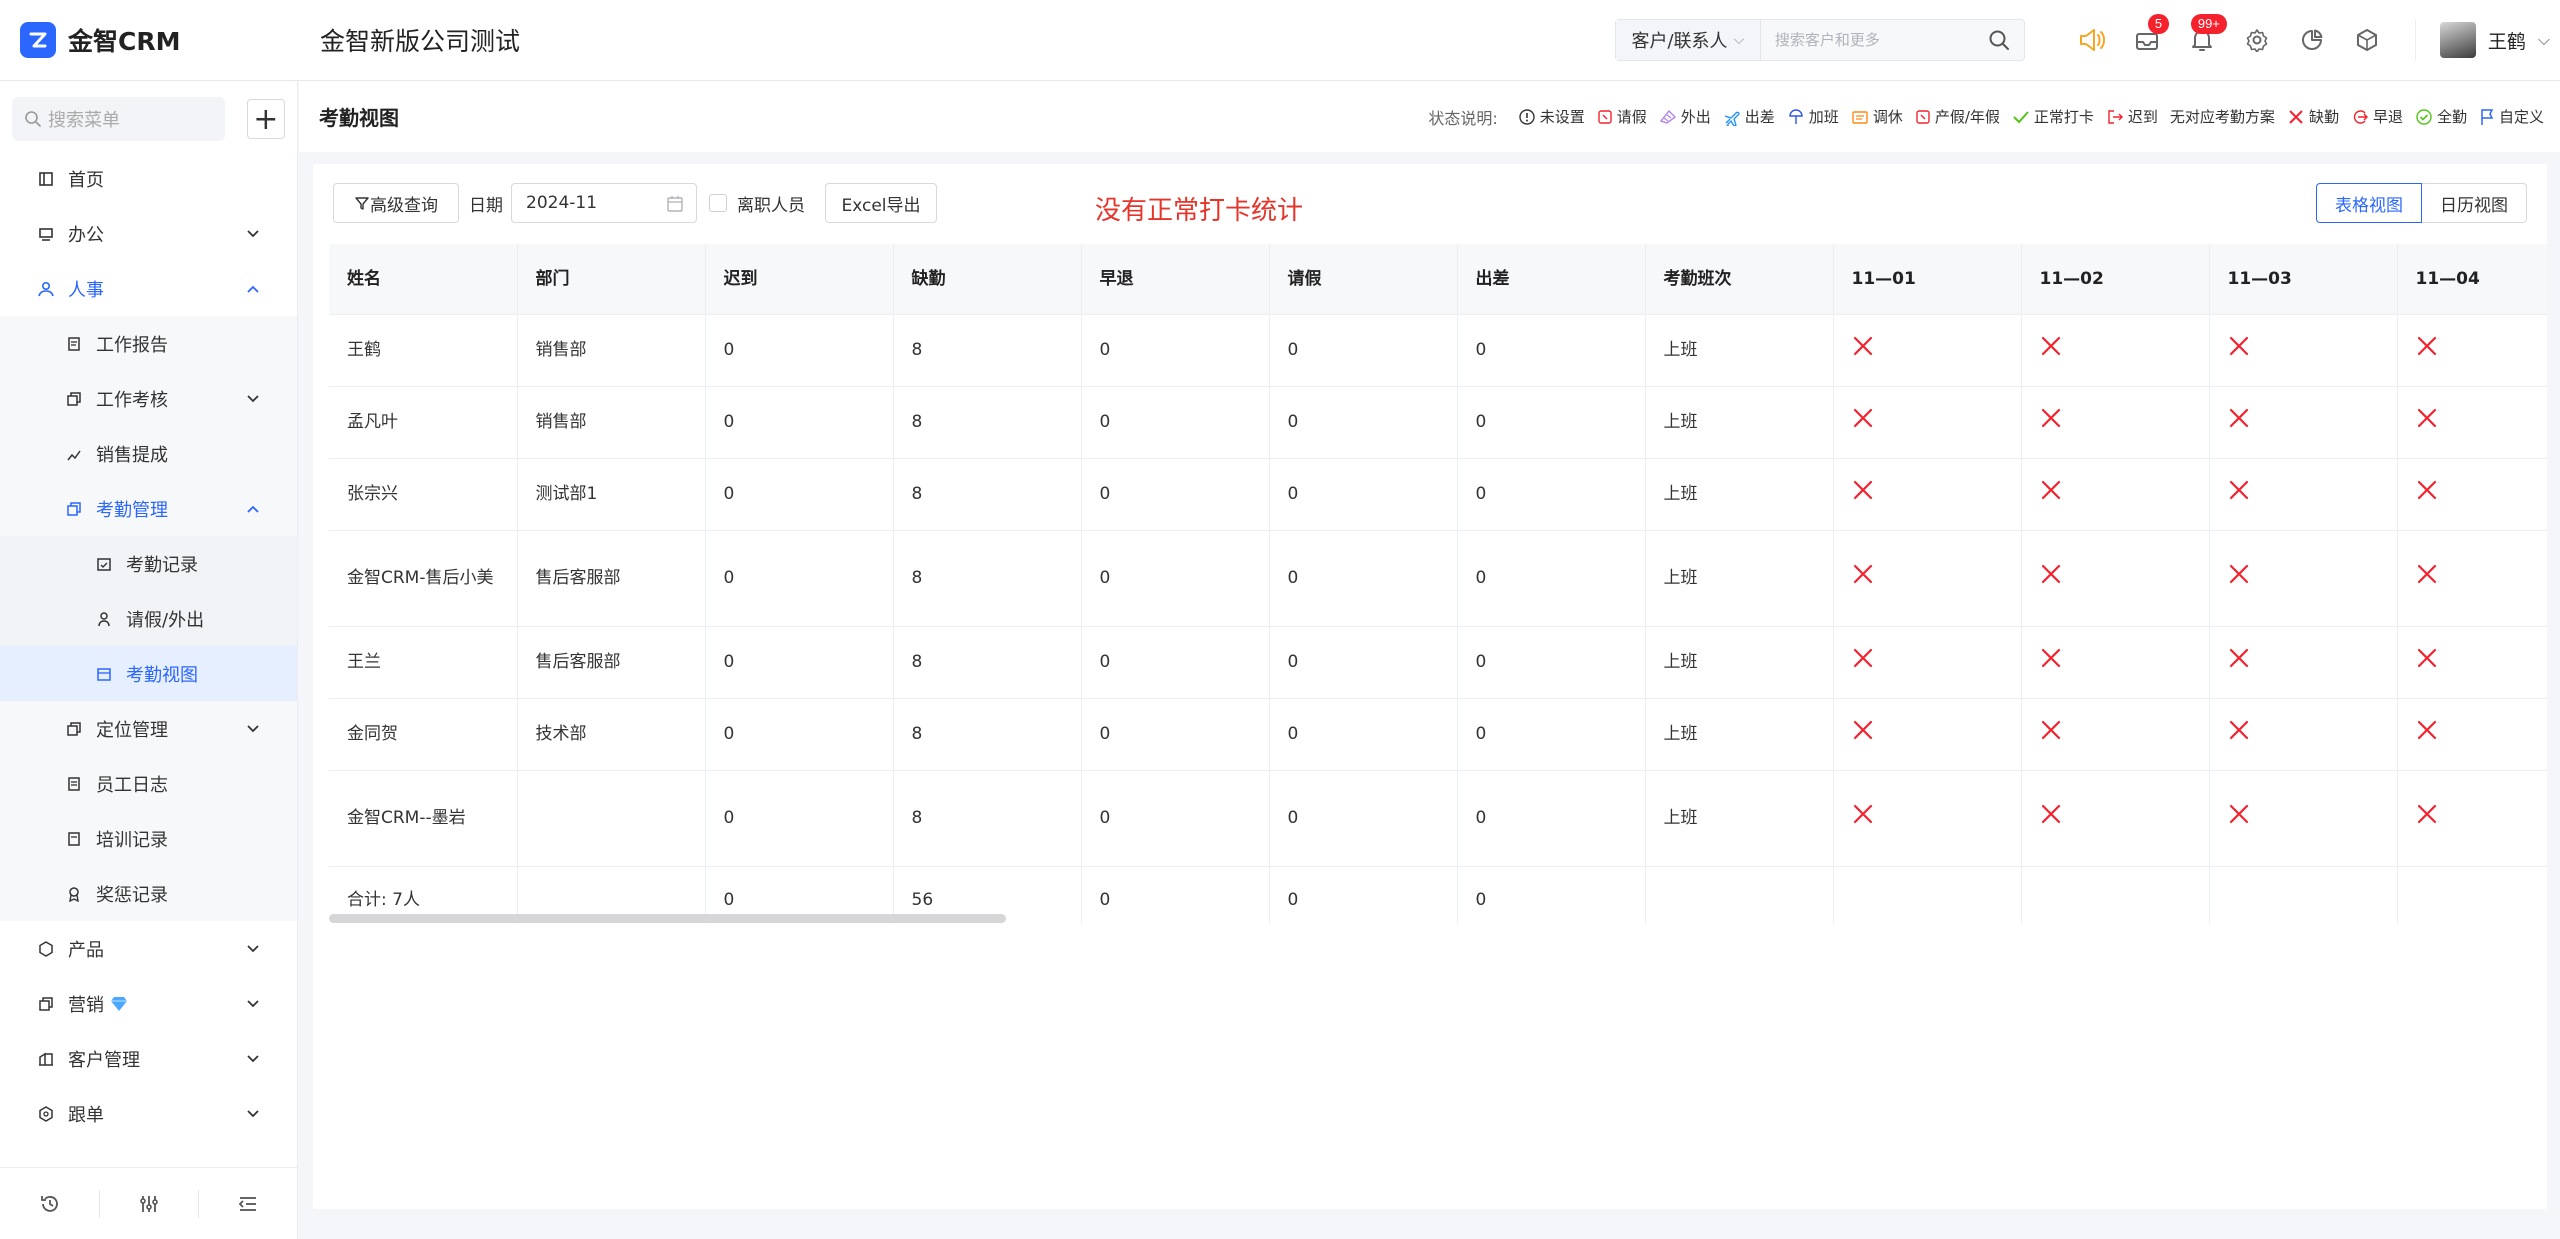  What do you see at coordinates (2482, 40) in the screenshot?
I see `user-menu: 王鹤 ⌵` at bounding box center [2482, 40].